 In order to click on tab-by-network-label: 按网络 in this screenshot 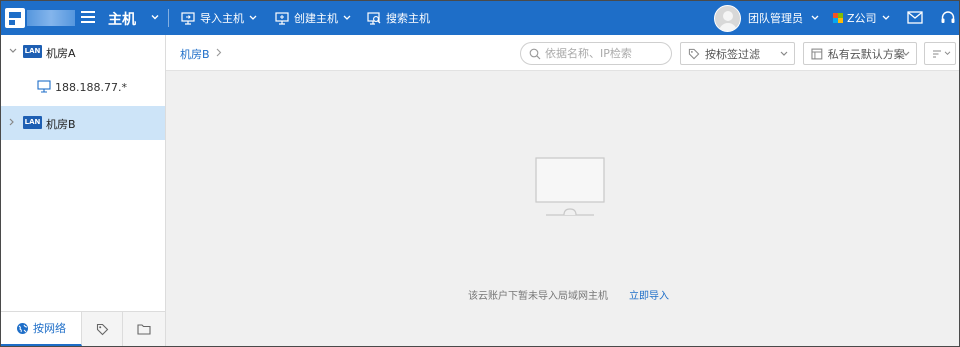, I will do `click(49, 328)`.